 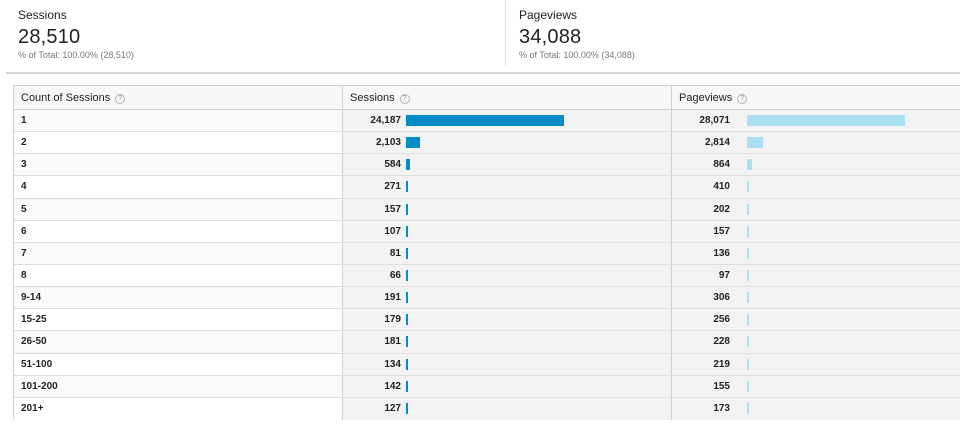 I want to click on pageviews-value: 228, so click(x=721, y=342).